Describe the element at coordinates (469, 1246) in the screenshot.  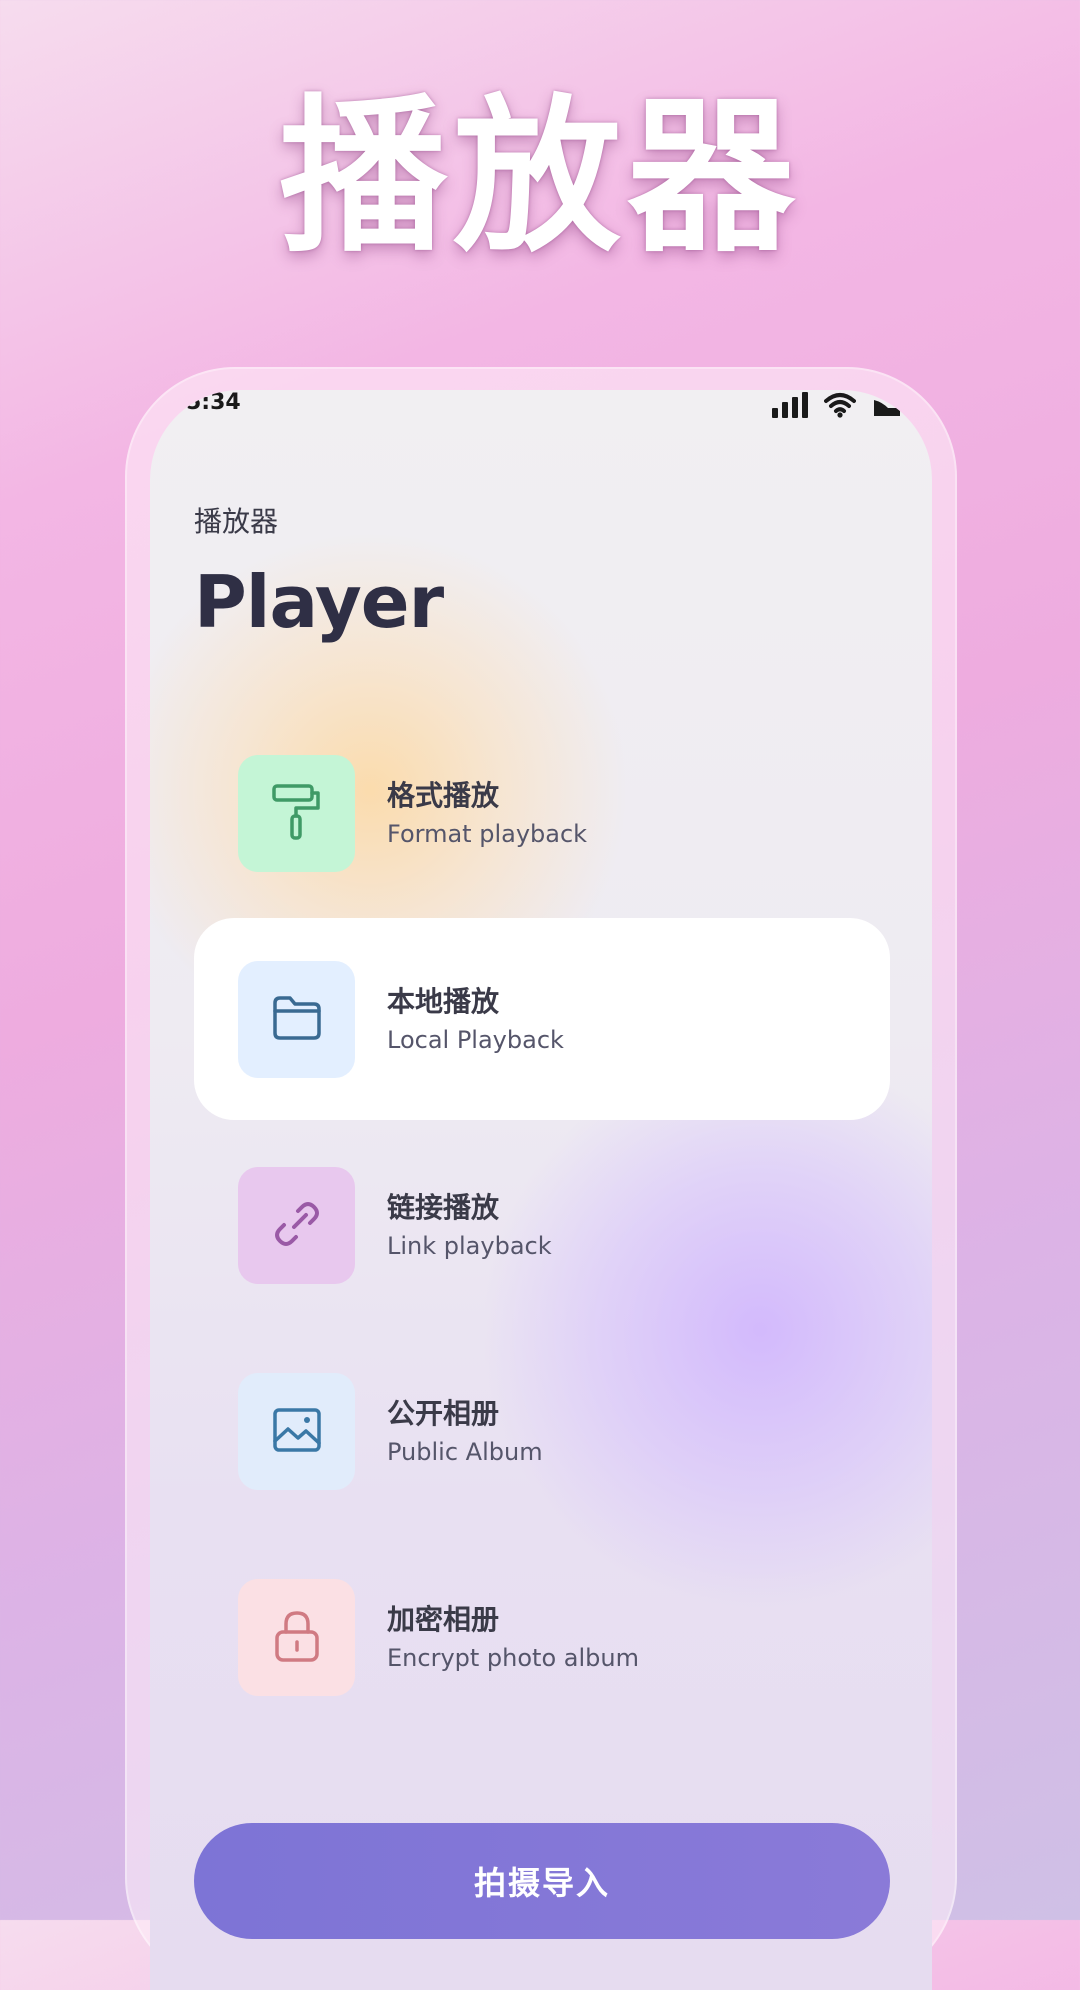
I see `menu-item-subtitle: Link playback` at that location.